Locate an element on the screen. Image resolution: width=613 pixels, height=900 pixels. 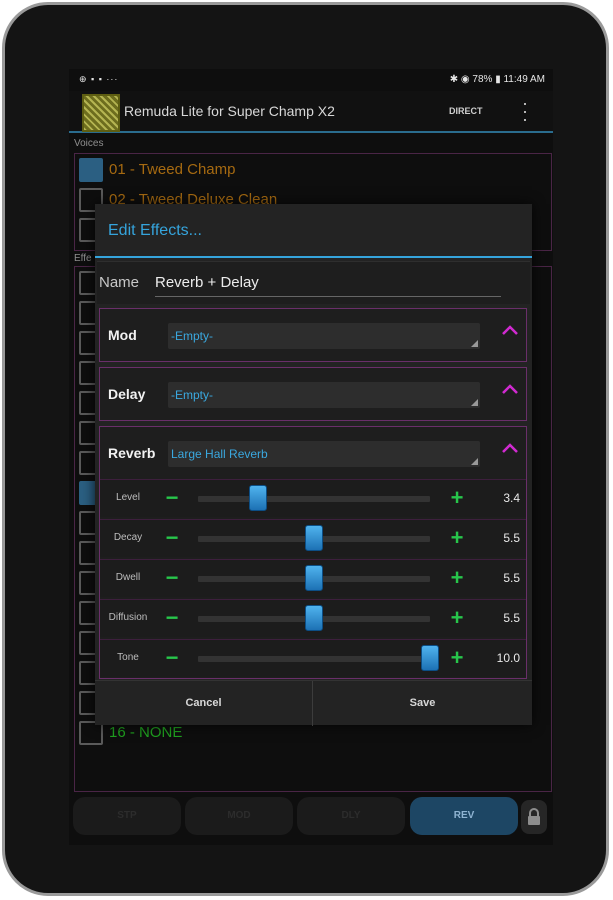
mod-section: Mod -Empty- is located at coordinates (313, 335).